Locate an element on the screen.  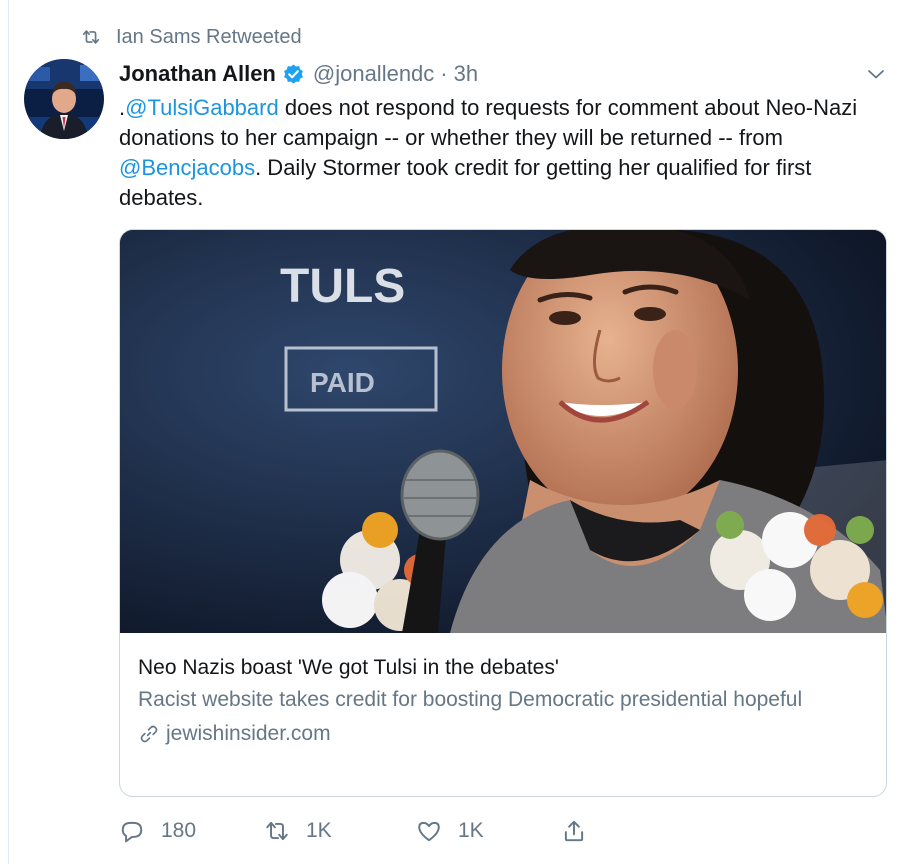
chevron-down-icon is located at coordinates (876, 74).